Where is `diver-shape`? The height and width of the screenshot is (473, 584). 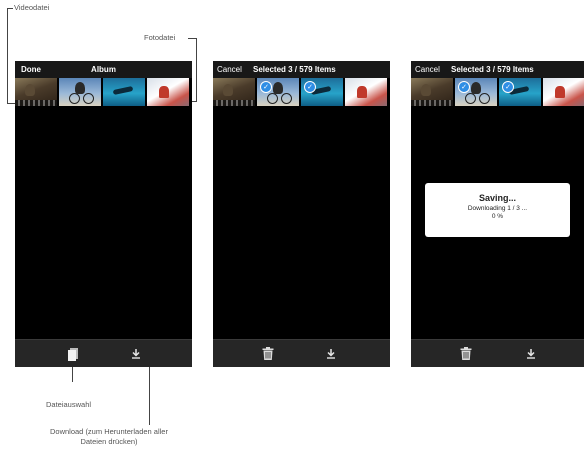 diver-shape is located at coordinates (123, 90).